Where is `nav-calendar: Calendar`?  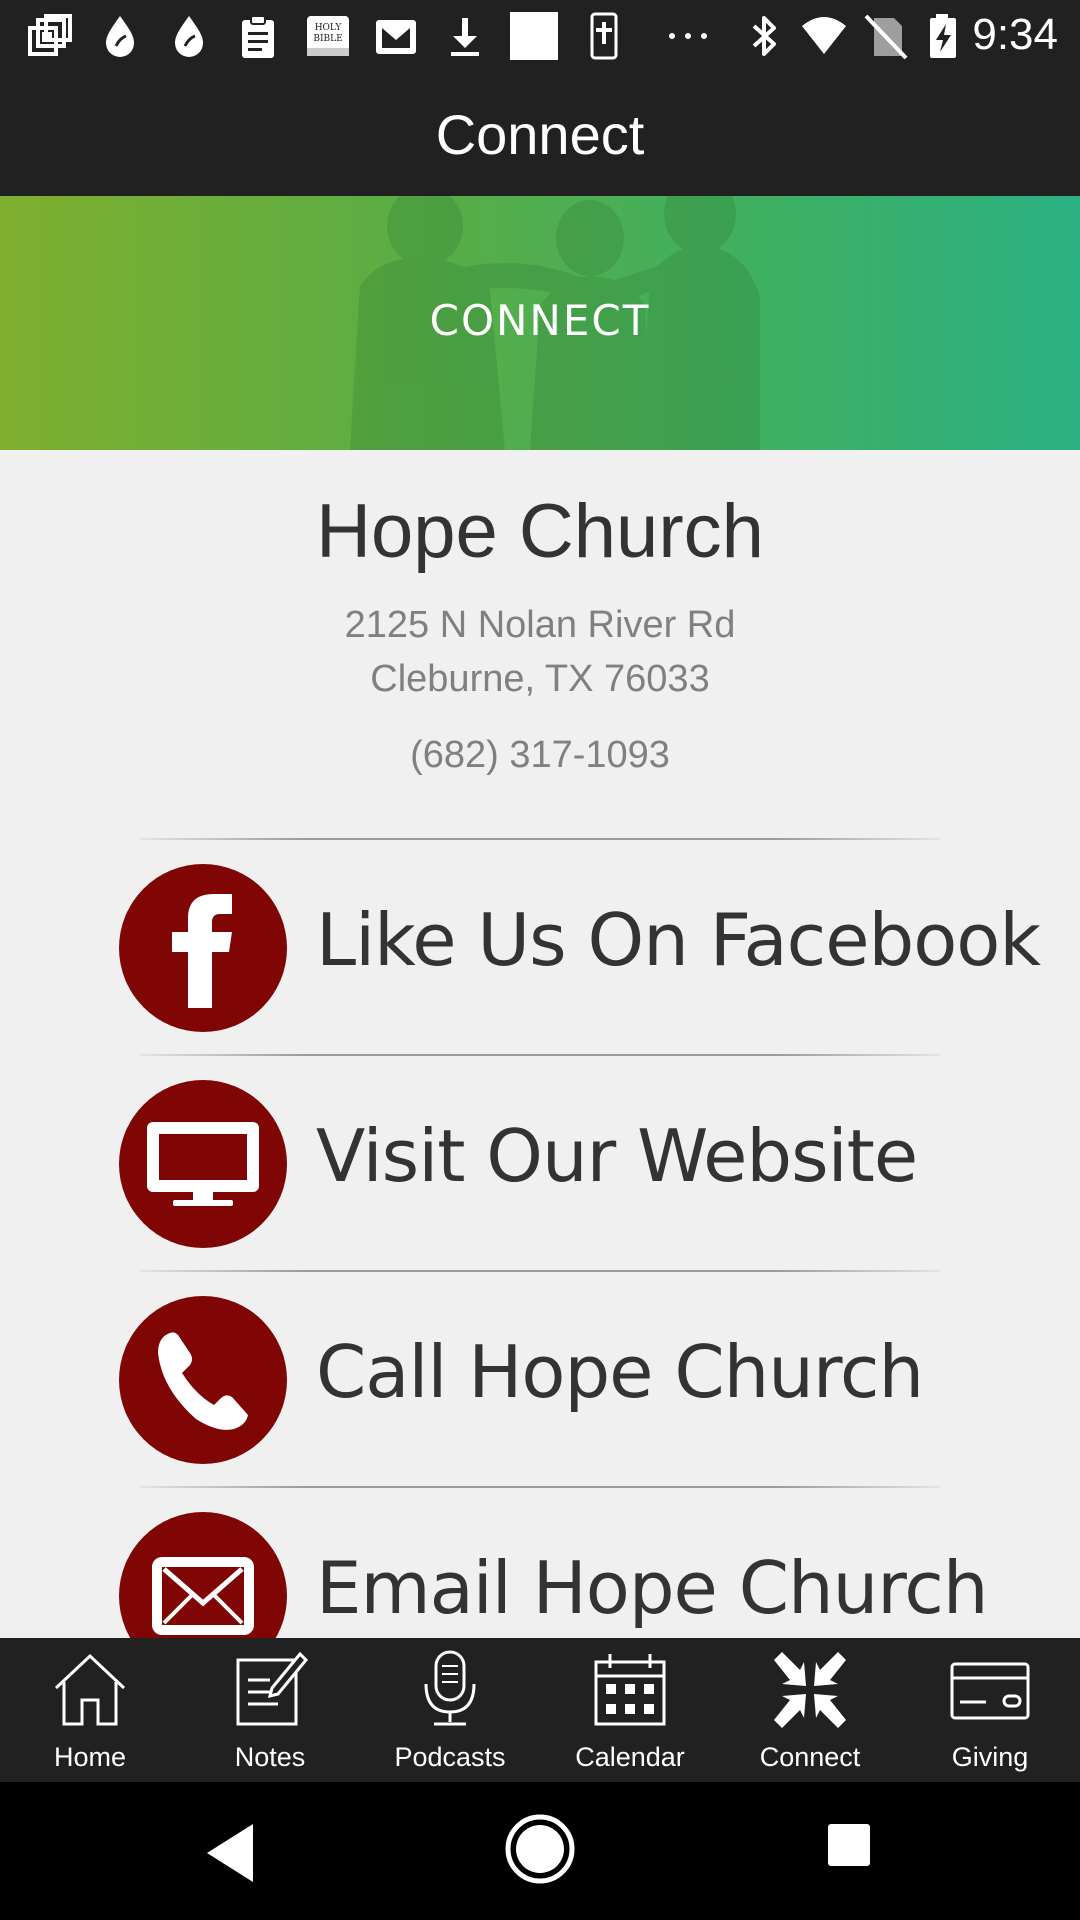 nav-calendar: Calendar is located at coordinates (630, 1710).